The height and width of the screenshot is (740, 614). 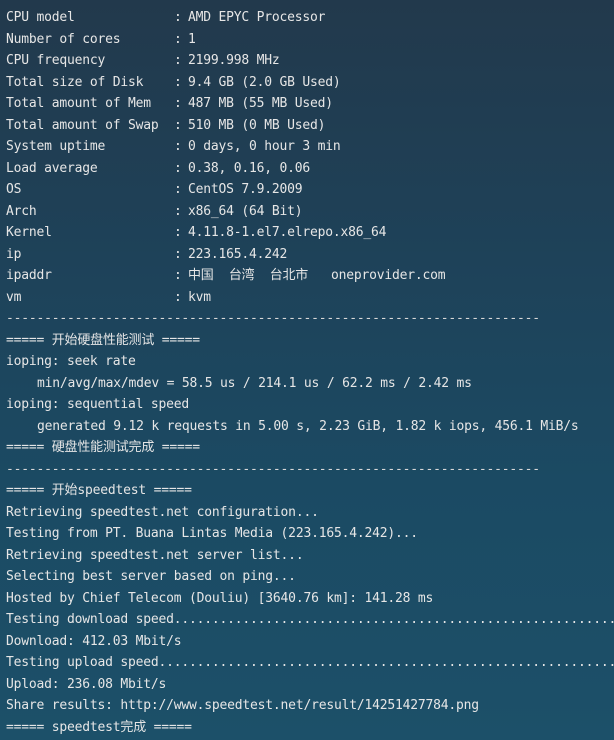 I want to click on sysinfo-value: 1, so click(x=192, y=39).